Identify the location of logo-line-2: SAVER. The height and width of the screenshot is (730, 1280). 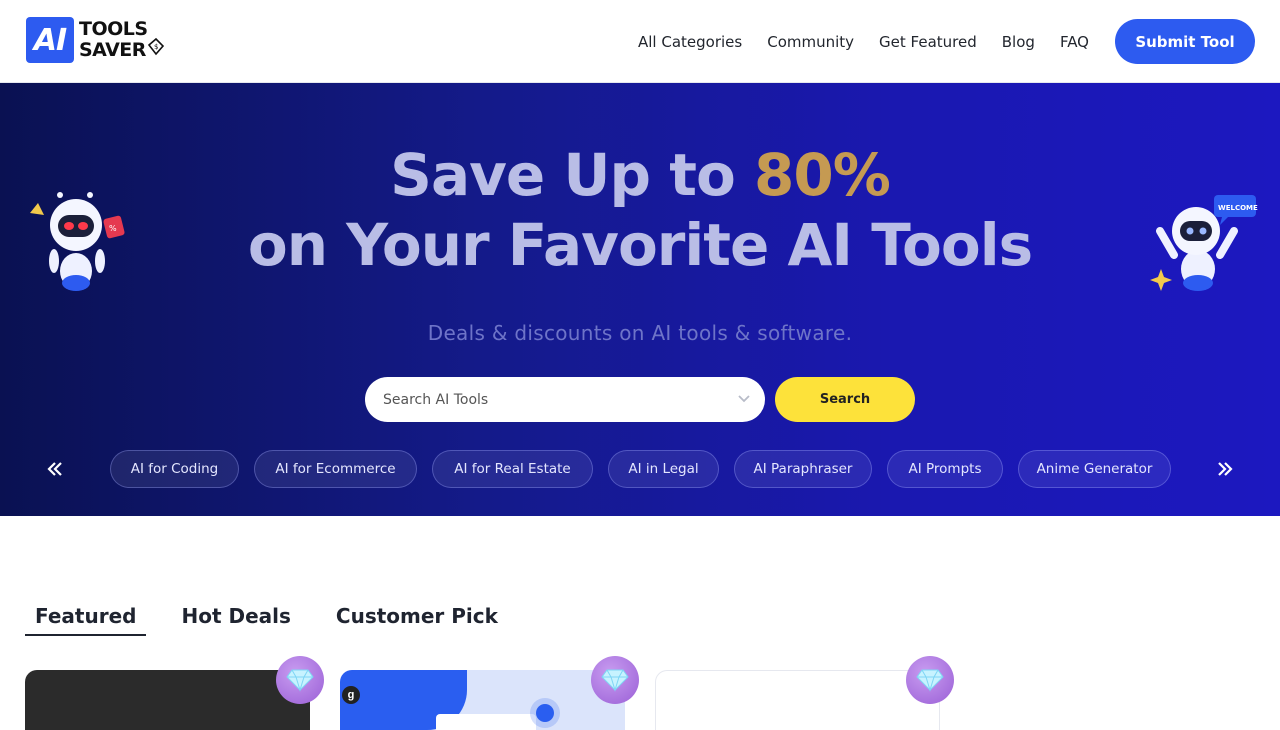
(112, 50).